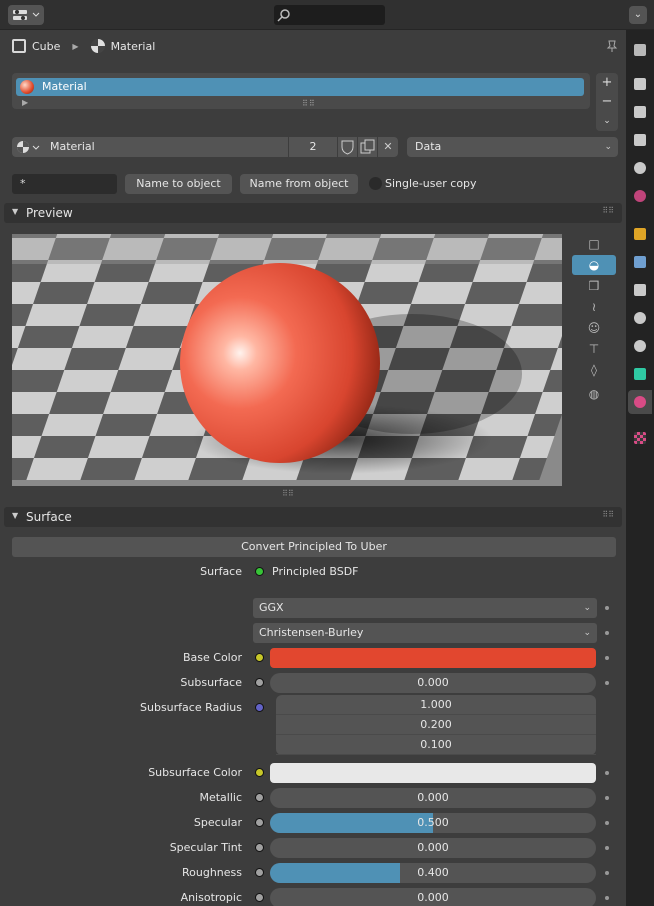  What do you see at coordinates (329, 15) in the screenshot?
I see `search-input` at bounding box center [329, 15].